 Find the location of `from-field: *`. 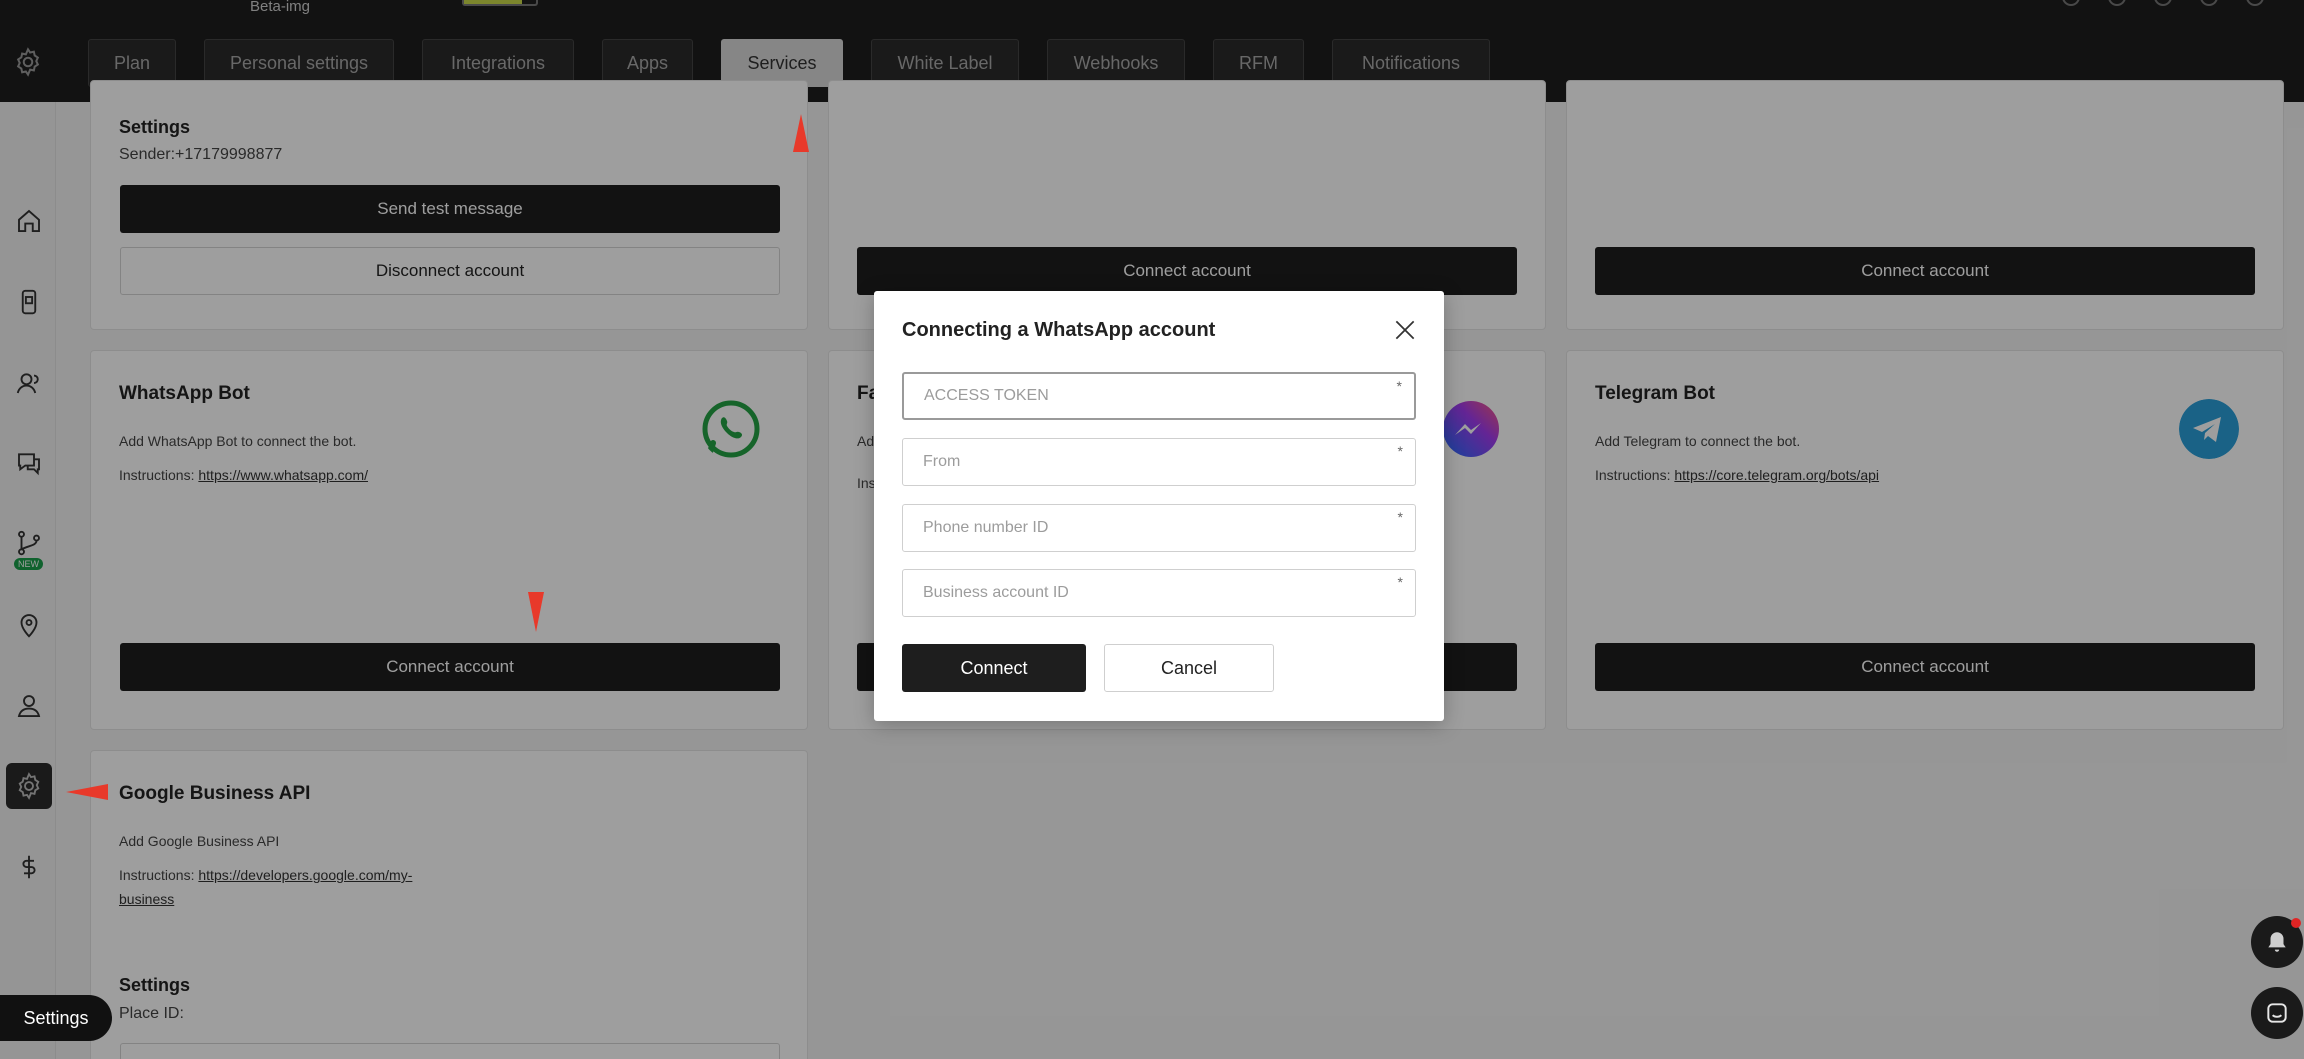

from-field: * is located at coordinates (1159, 462).